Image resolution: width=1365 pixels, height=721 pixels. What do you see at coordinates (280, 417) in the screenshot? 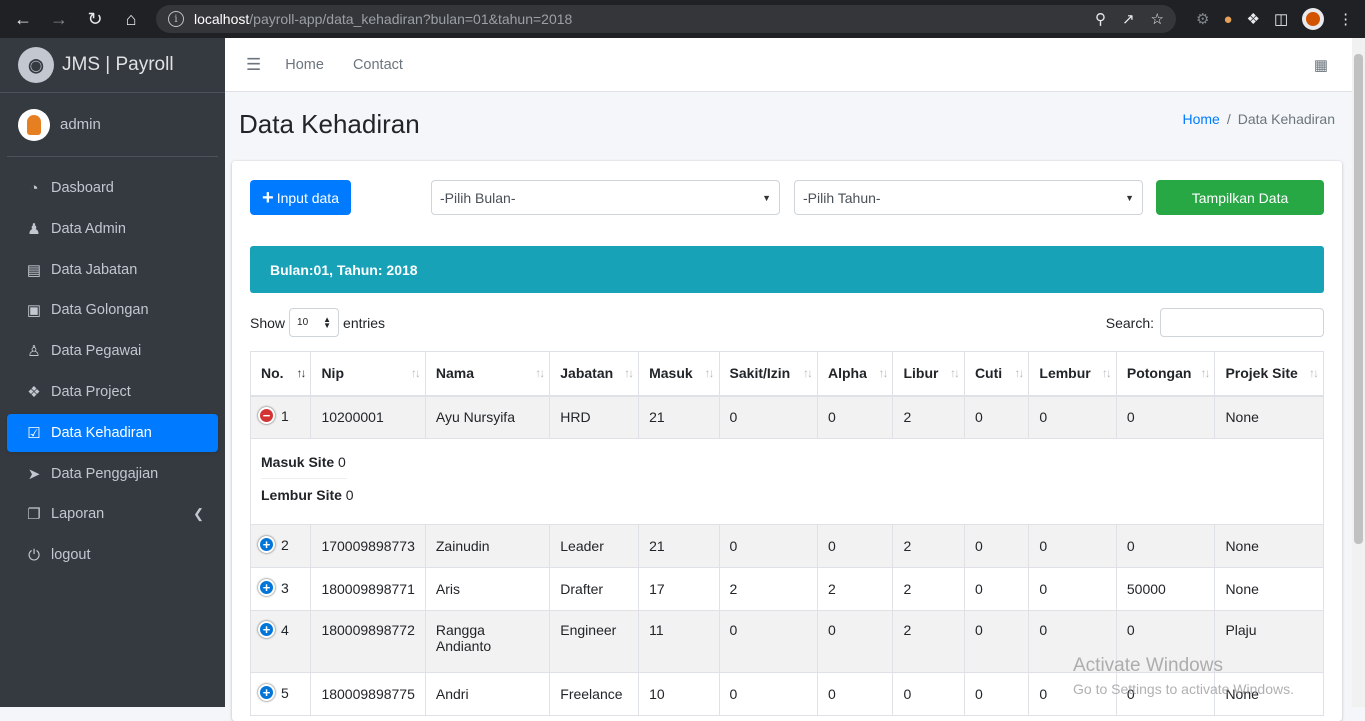
I see `cell-no: −1` at bounding box center [280, 417].